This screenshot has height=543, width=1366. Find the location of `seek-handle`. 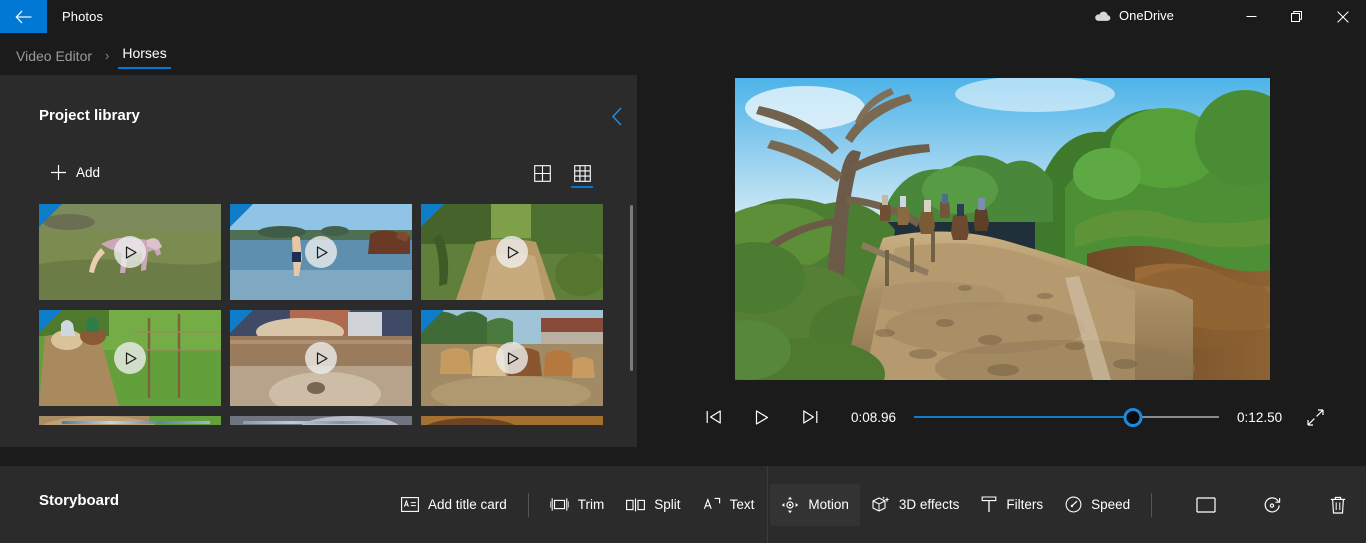

seek-handle is located at coordinates (1133, 417).